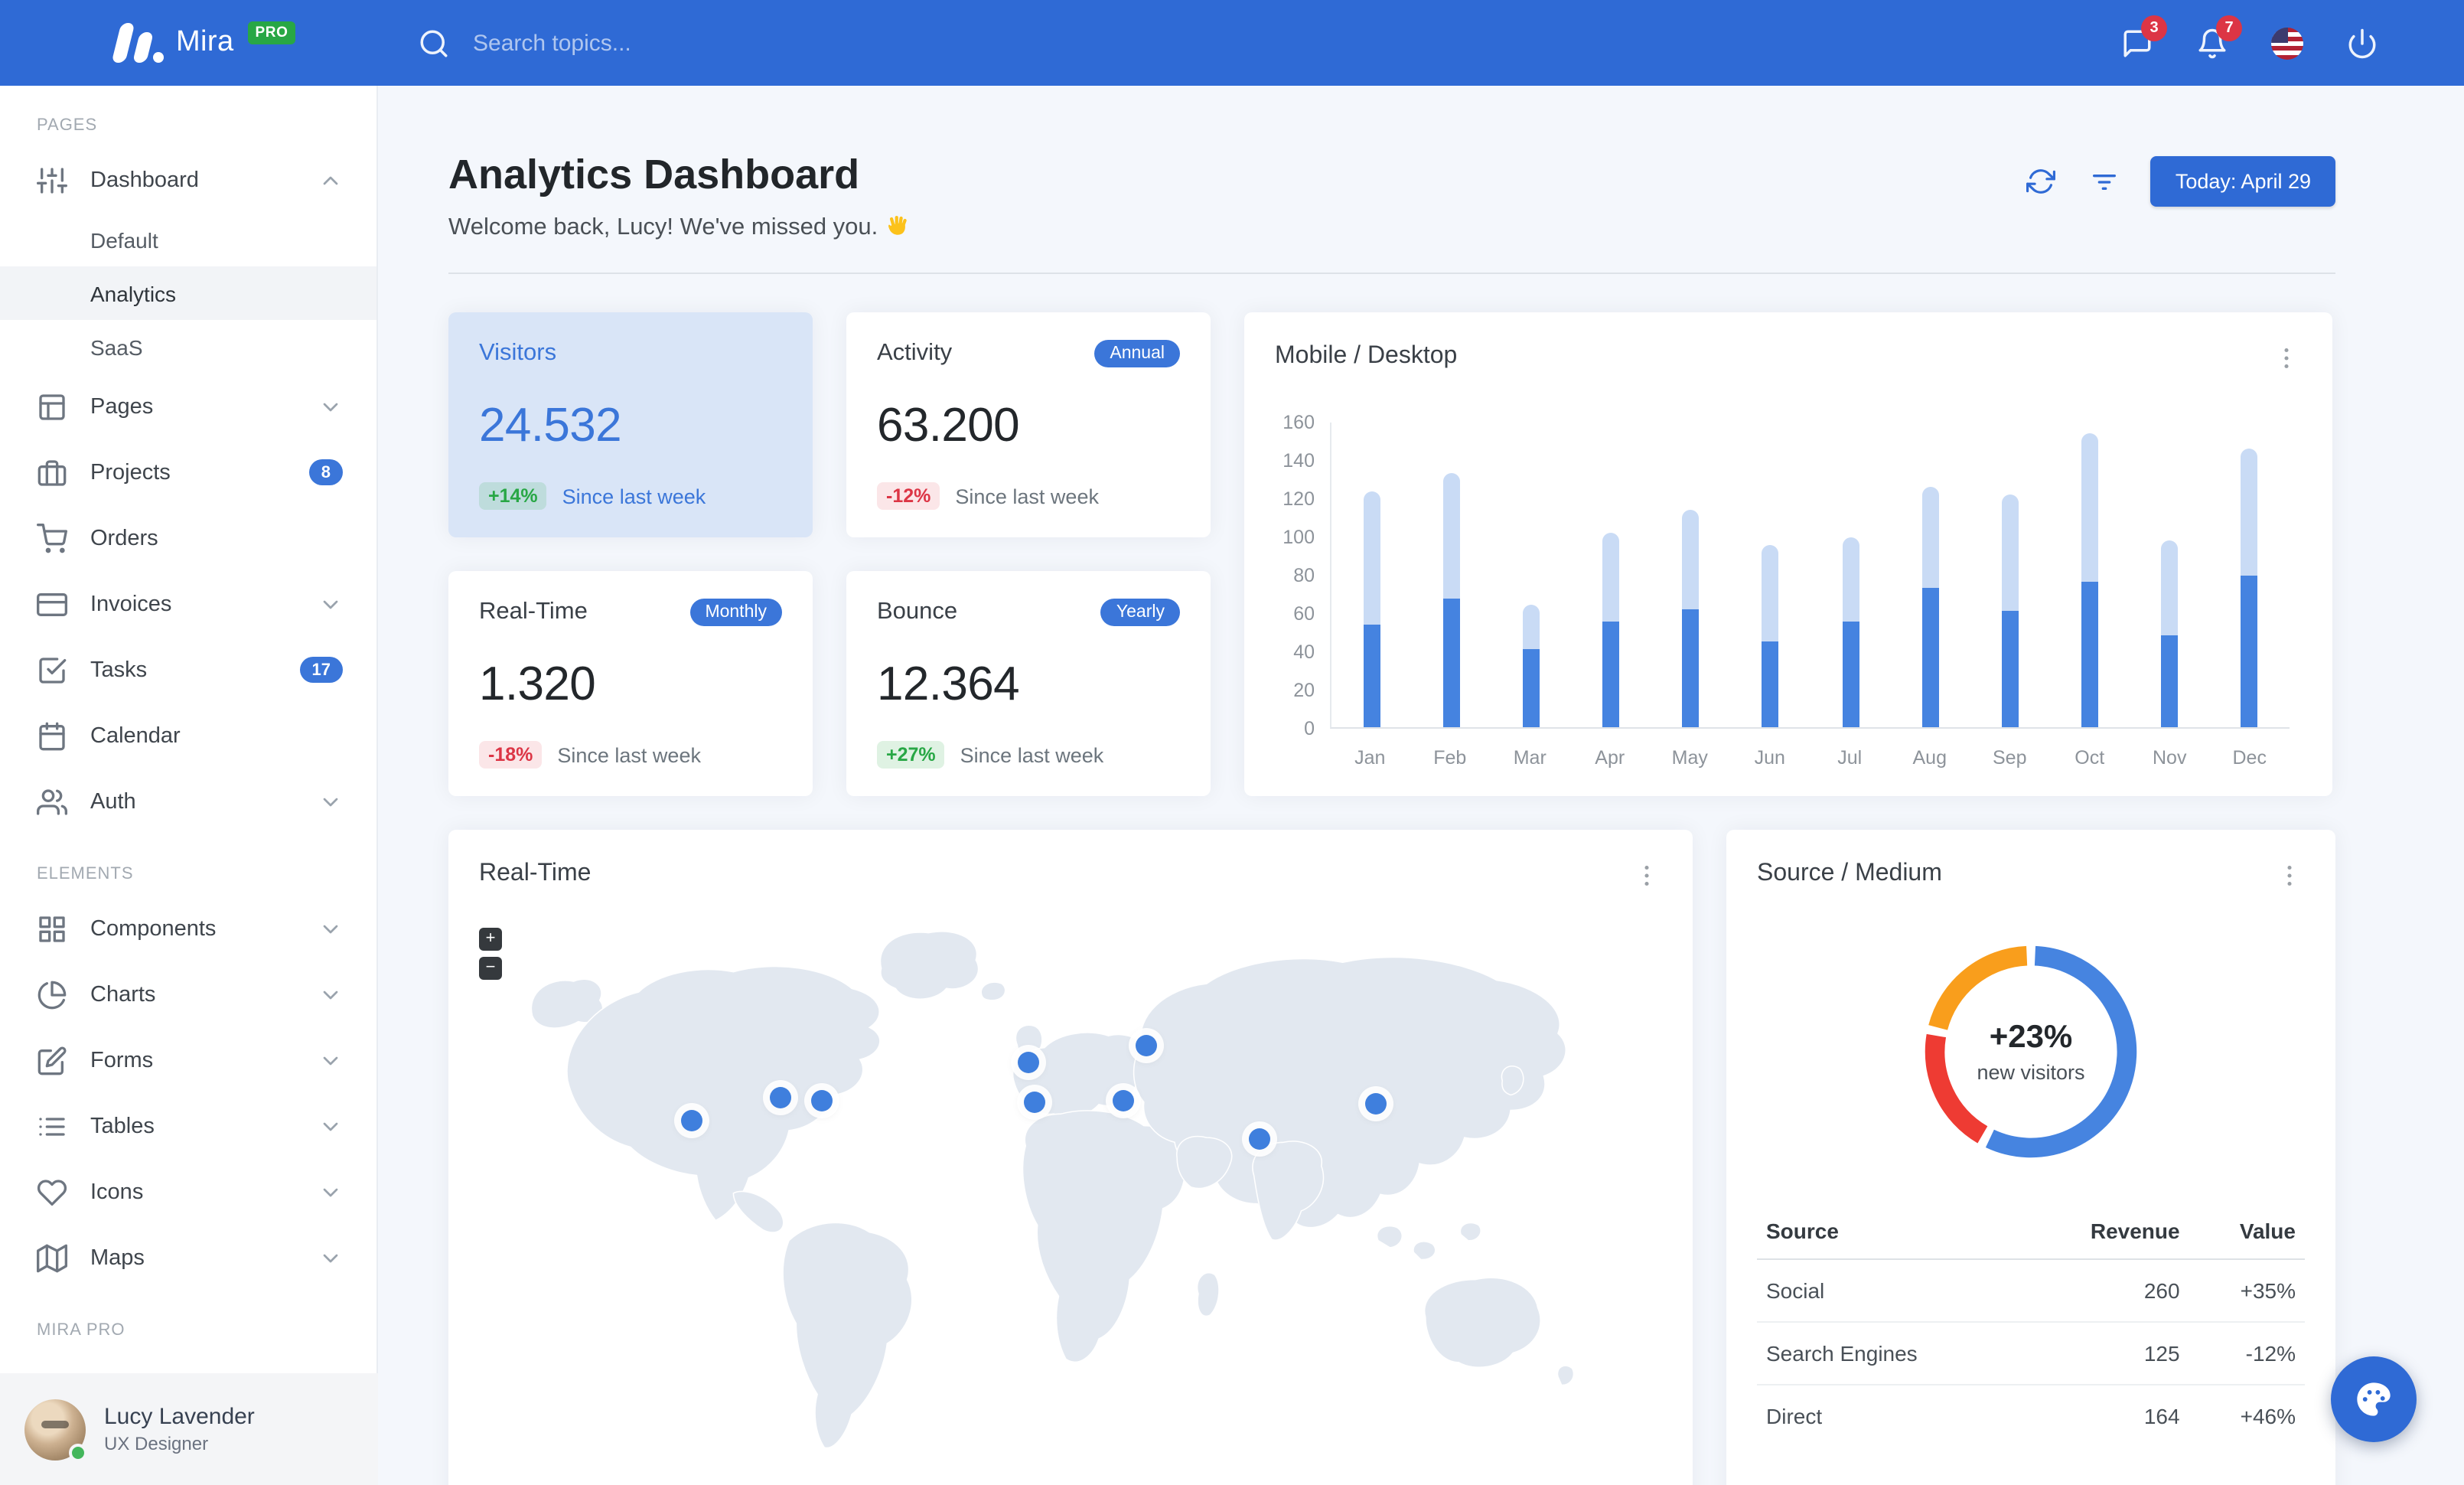  What do you see at coordinates (491, 954) in the screenshot?
I see `map-zoom-controls: + −` at bounding box center [491, 954].